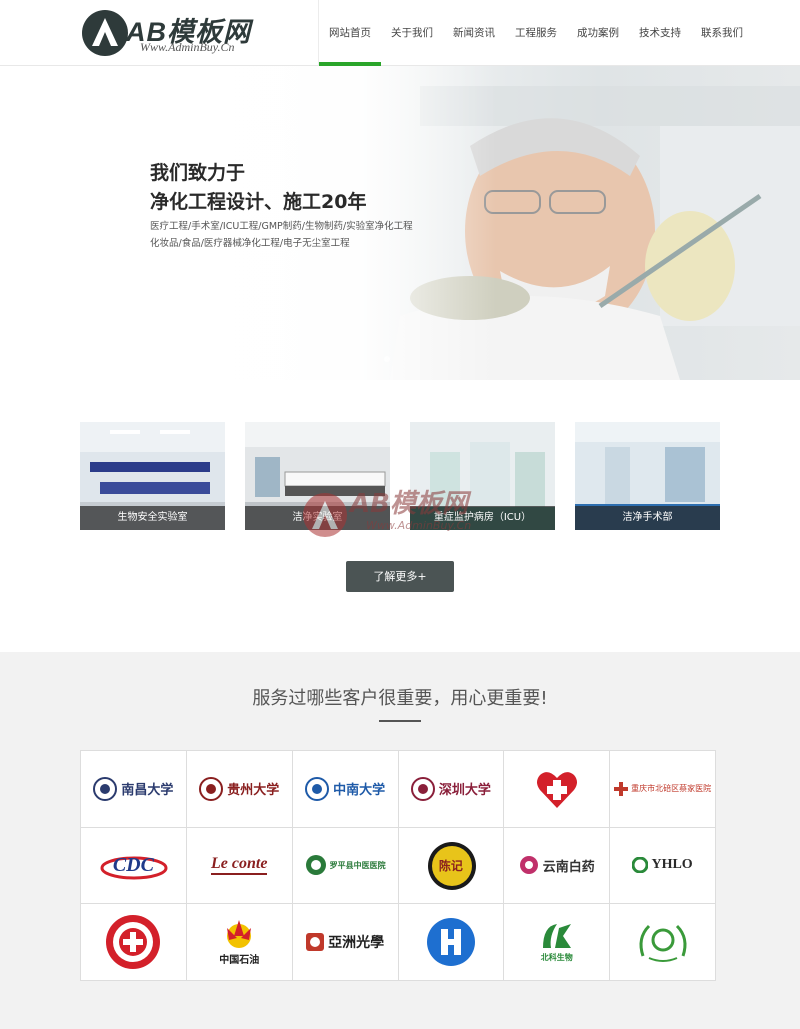  I want to click on case-card: 生物安全实验室, so click(152, 476).